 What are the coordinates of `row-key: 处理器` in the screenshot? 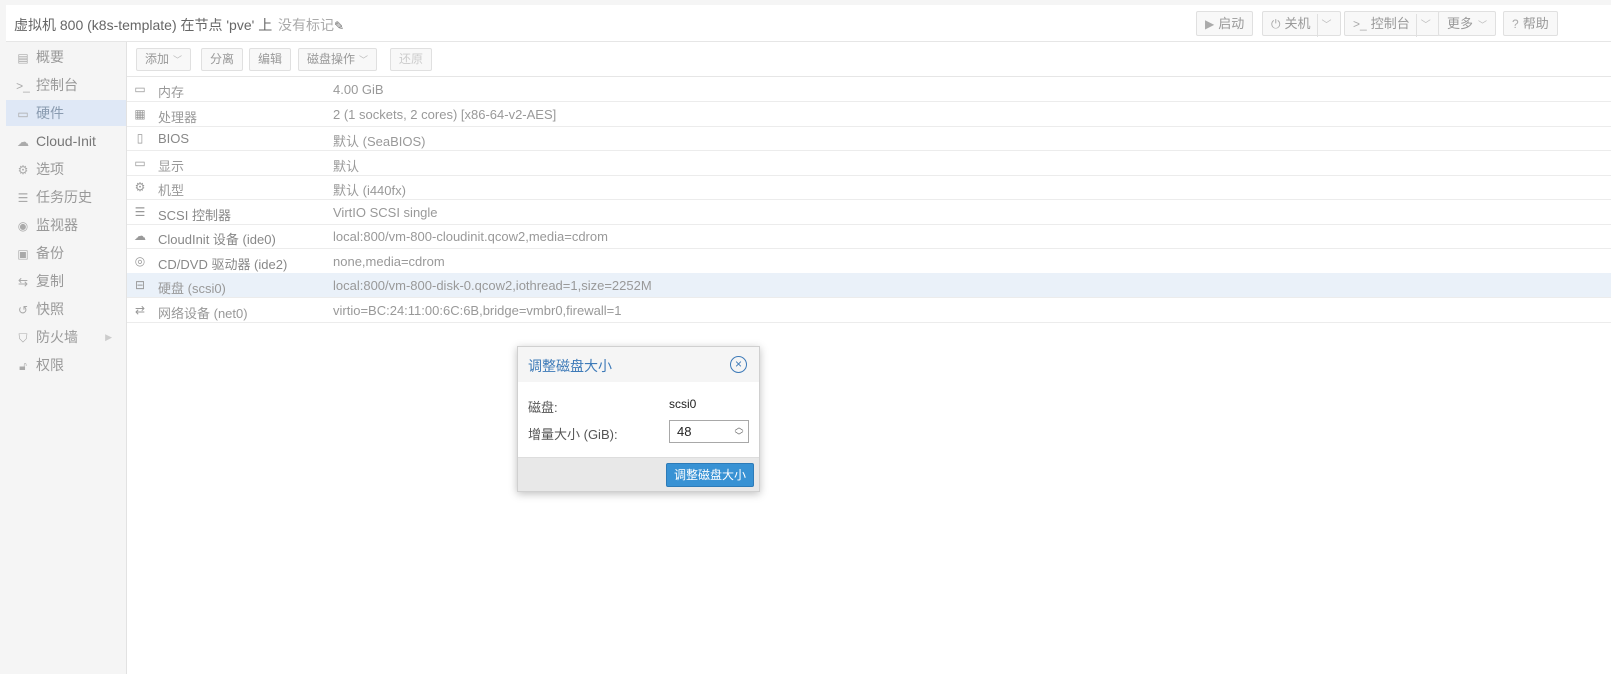 It's located at (178, 117).